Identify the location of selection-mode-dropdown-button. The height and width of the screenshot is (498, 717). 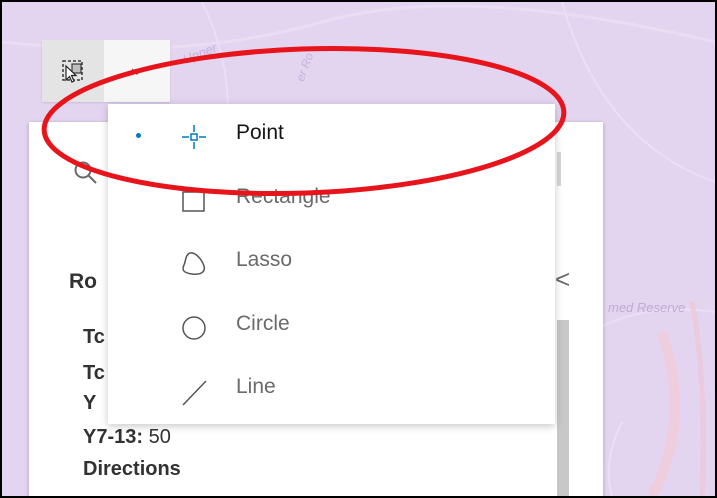
(137, 71).